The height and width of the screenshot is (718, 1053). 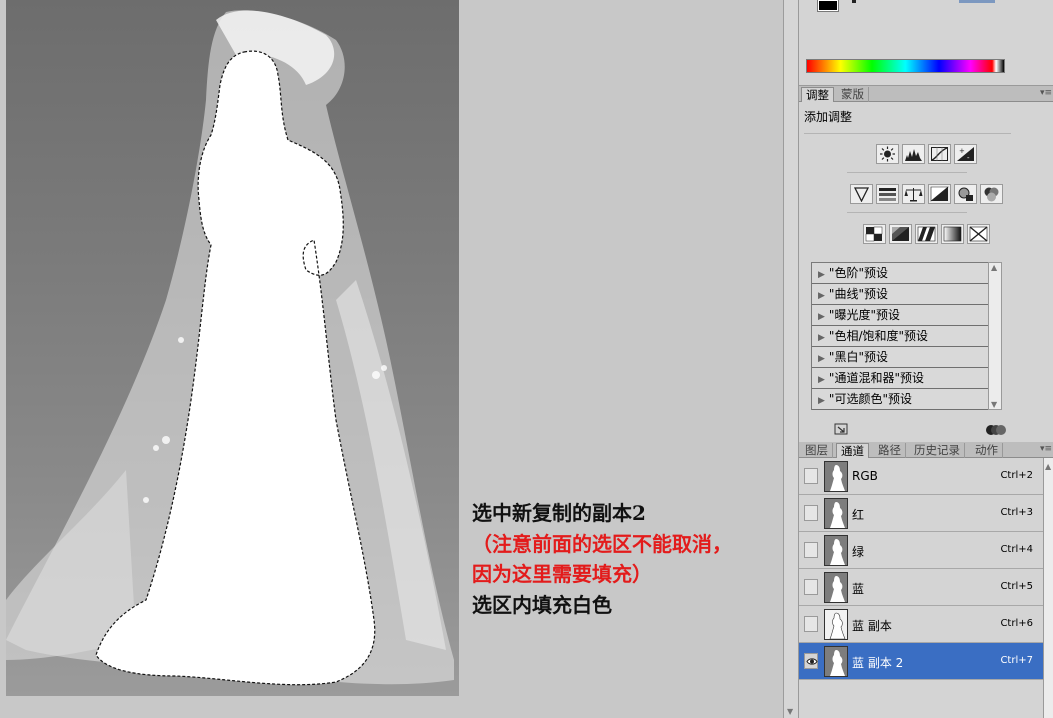 What do you see at coordinates (921, 513) in the screenshot?
I see `channel-row: 红 Ctrl+3` at bounding box center [921, 513].